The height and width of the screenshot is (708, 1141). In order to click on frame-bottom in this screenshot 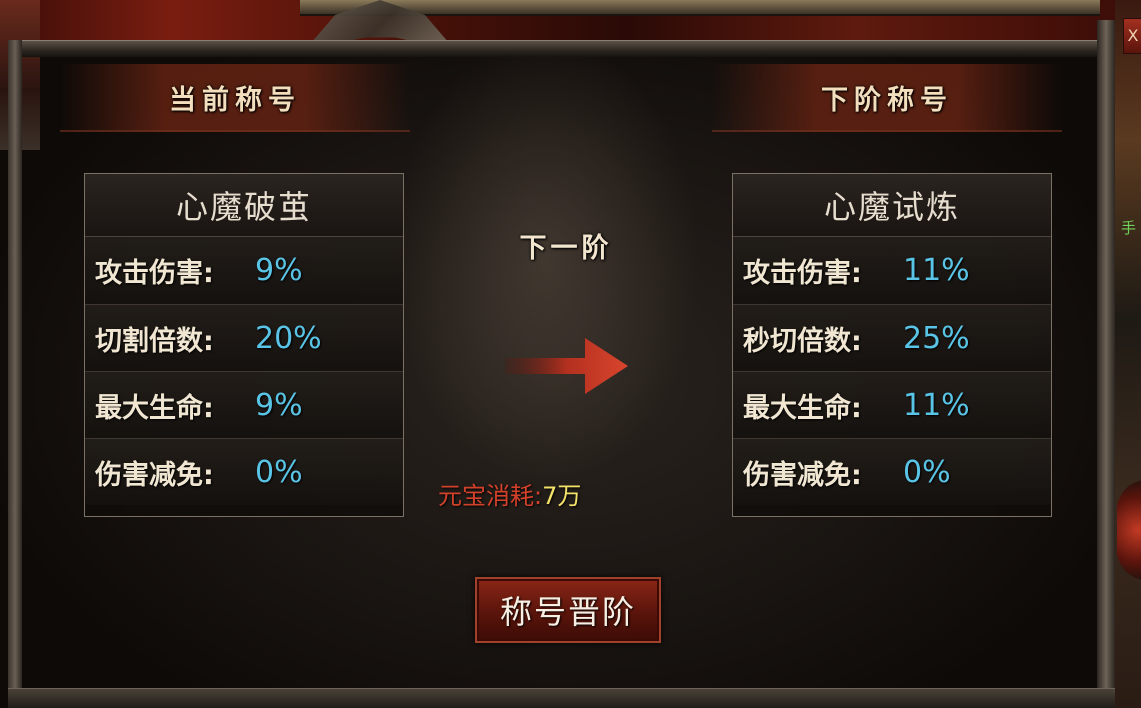, I will do `click(561, 698)`.